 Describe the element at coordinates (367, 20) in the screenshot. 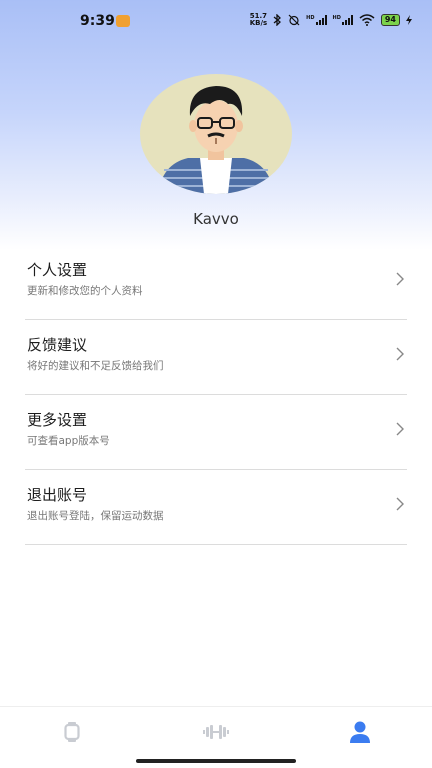

I see `wifi-icon` at that location.